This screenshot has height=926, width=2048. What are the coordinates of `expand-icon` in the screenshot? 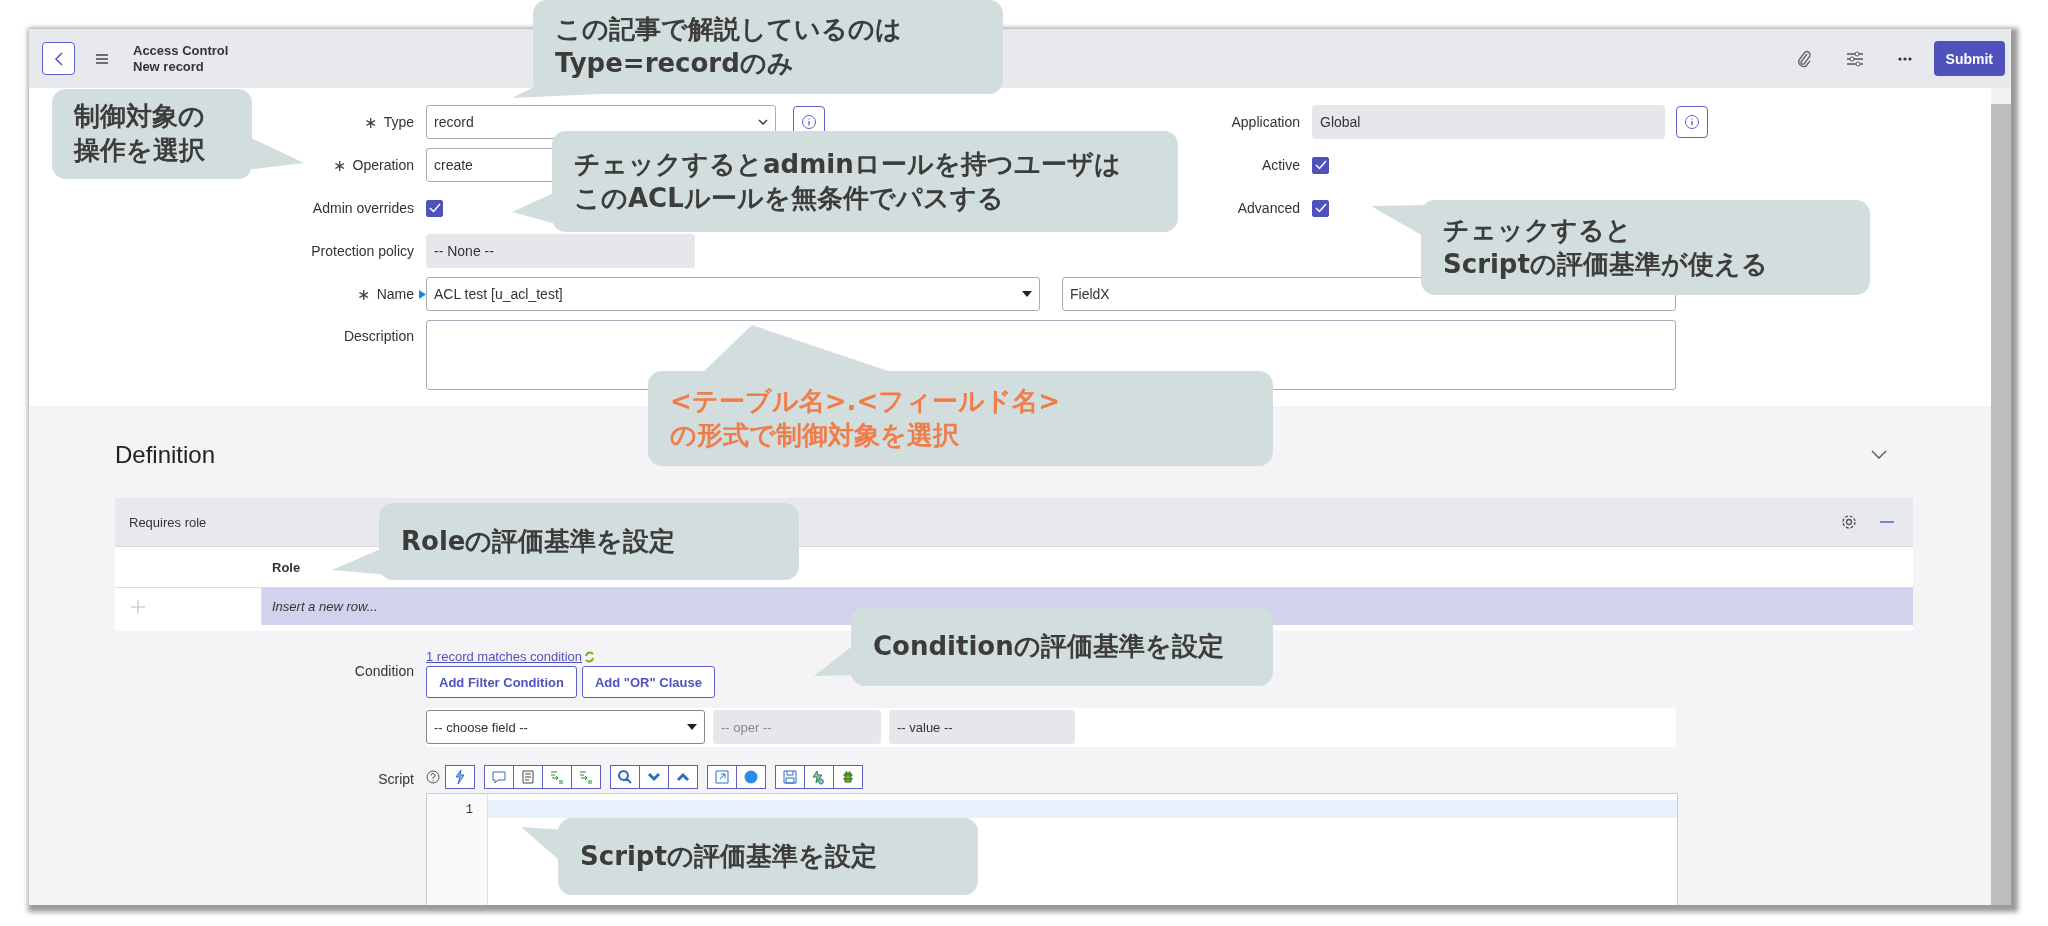 It's located at (722, 777).